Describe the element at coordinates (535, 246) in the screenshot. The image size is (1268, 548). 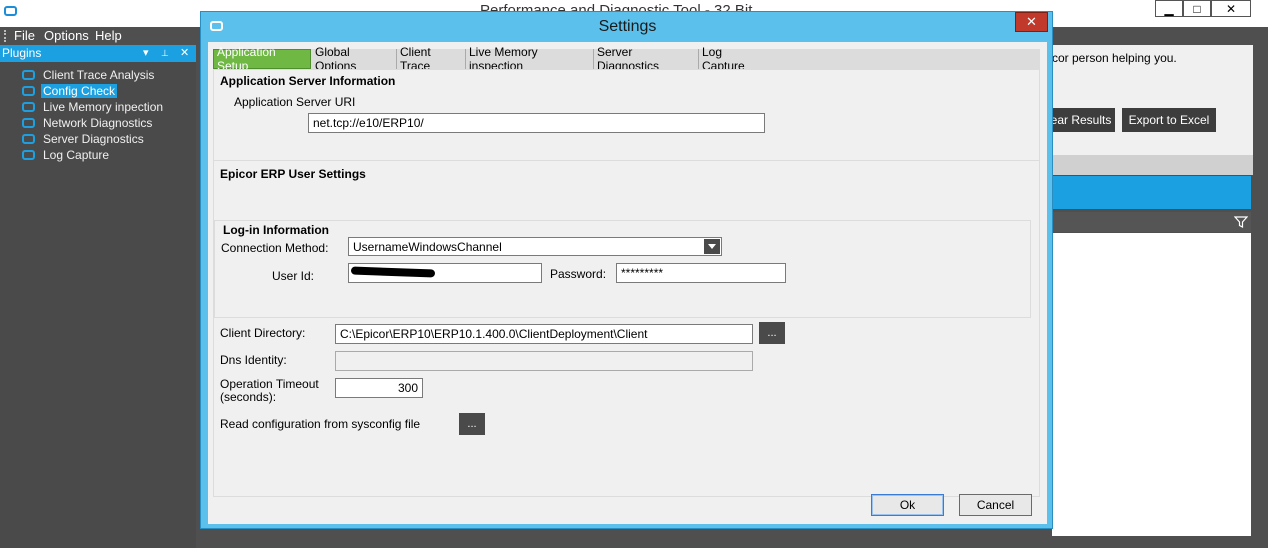
I see `connection-method-select: UsernameWindowsChannel` at that location.